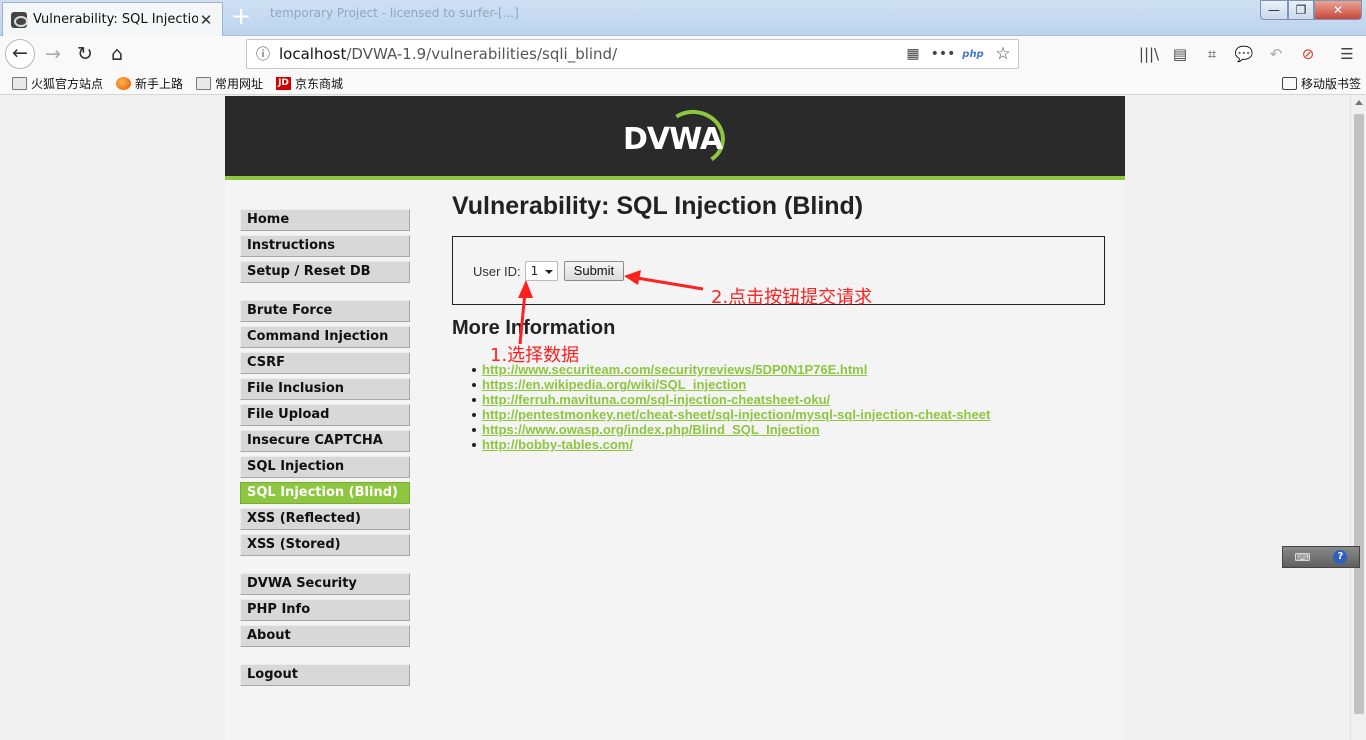  I want to click on page-scrollbar, so click(1358, 418).